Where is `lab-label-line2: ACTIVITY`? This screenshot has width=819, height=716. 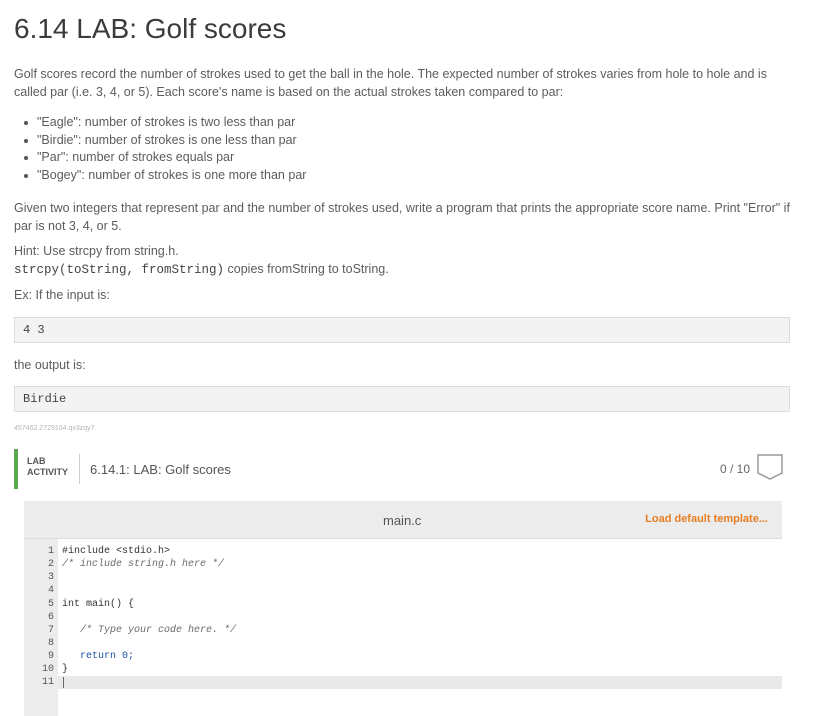 lab-label-line2: ACTIVITY is located at coordinates (48, 472).